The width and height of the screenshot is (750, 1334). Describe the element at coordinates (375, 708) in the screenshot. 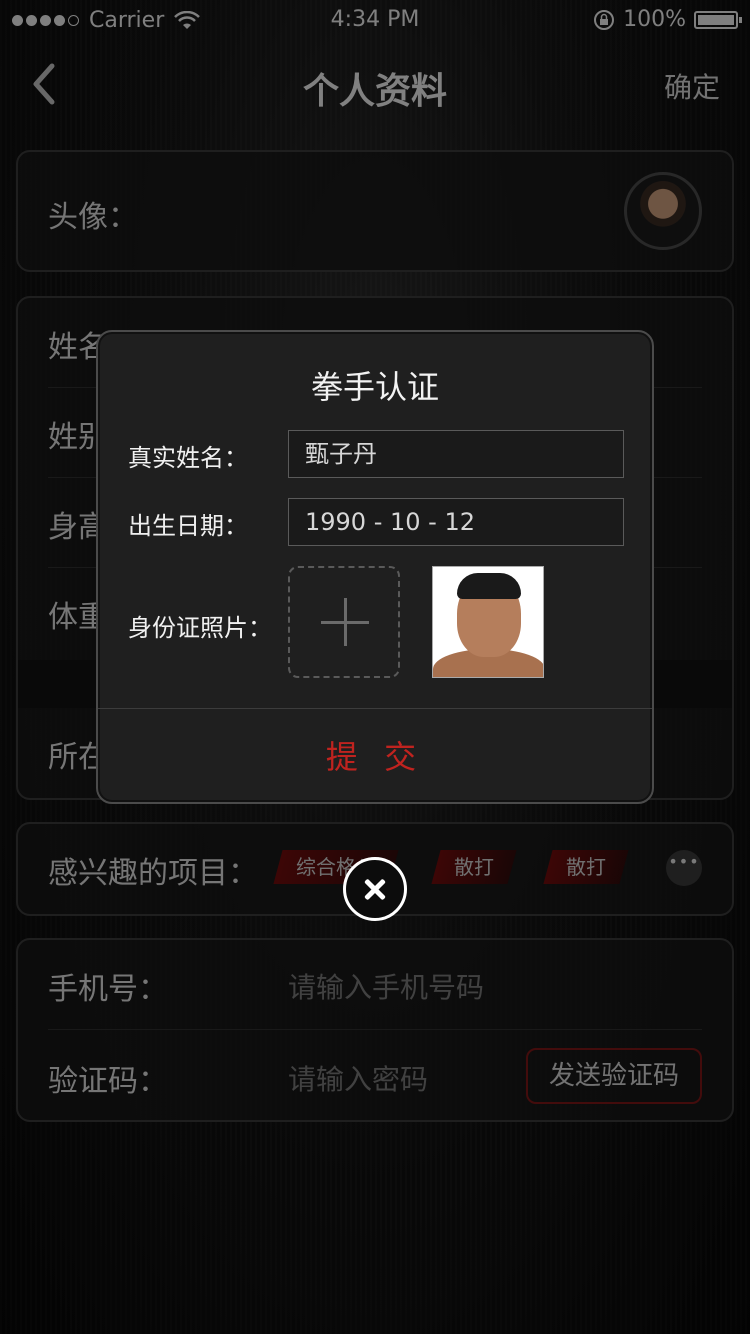

I see `modal-divider` at that location.